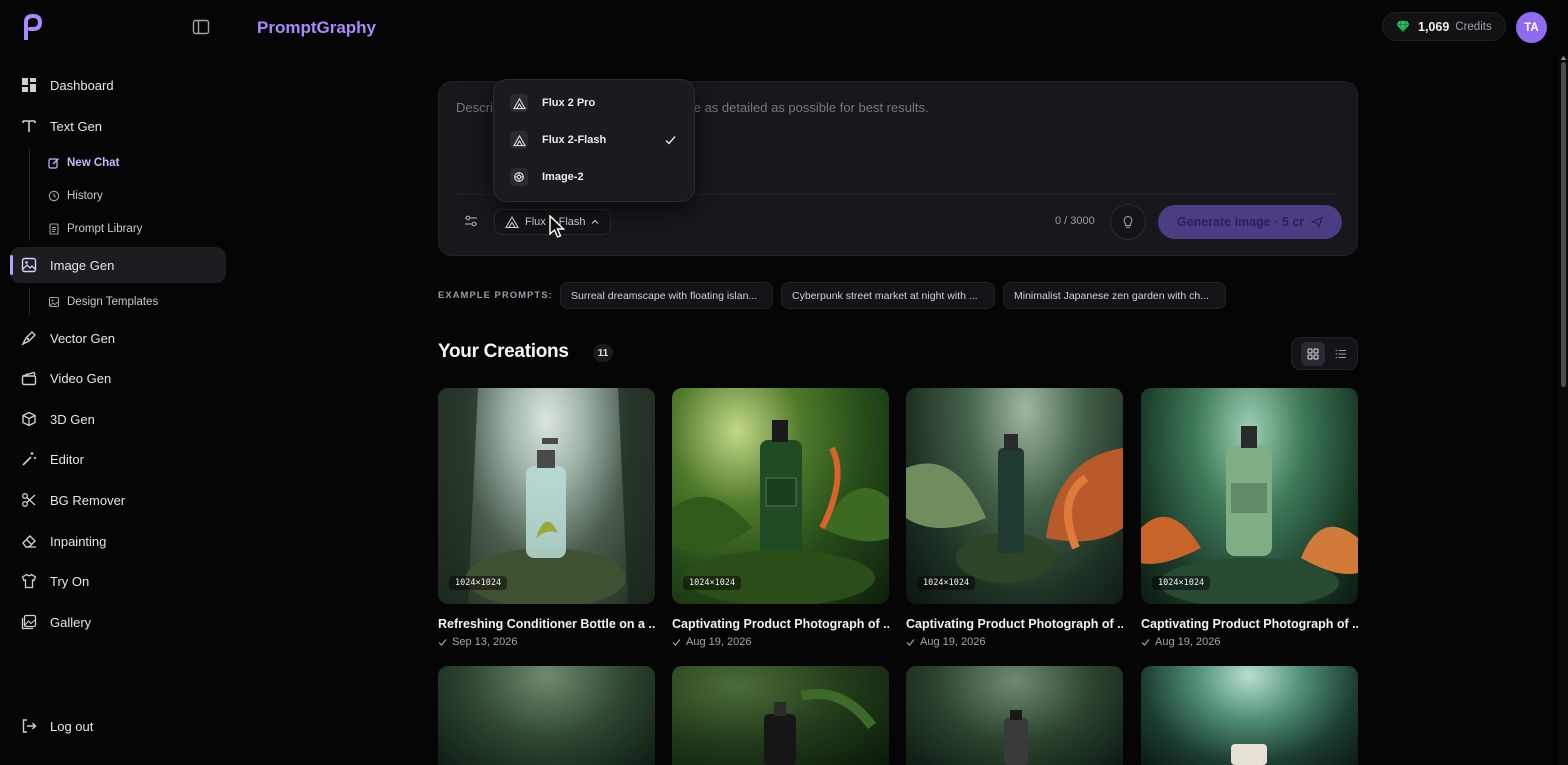 The image size is (1568, 765). Describe the element at coordinates (519, 177) in the screenshot. I see `openai-icon` at that location.